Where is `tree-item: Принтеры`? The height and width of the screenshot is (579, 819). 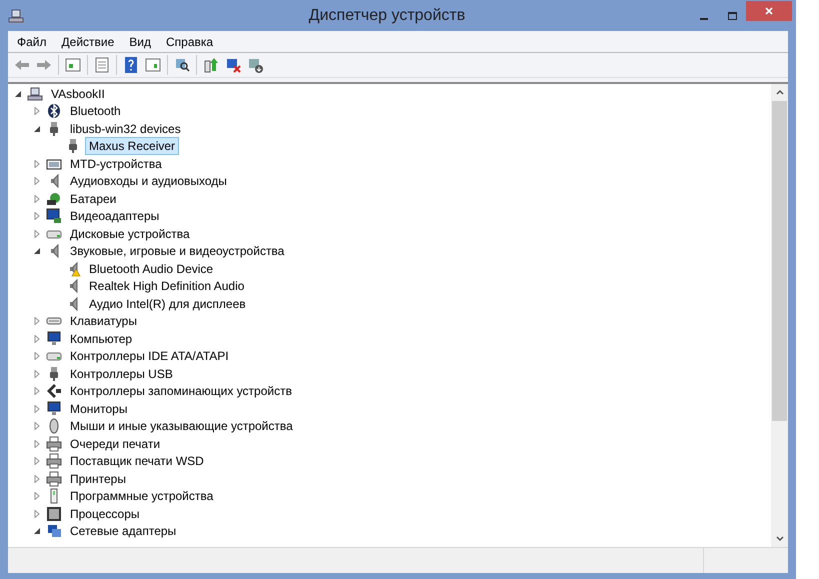
tree-item: Принтеры is located at coordinates (98, 479).